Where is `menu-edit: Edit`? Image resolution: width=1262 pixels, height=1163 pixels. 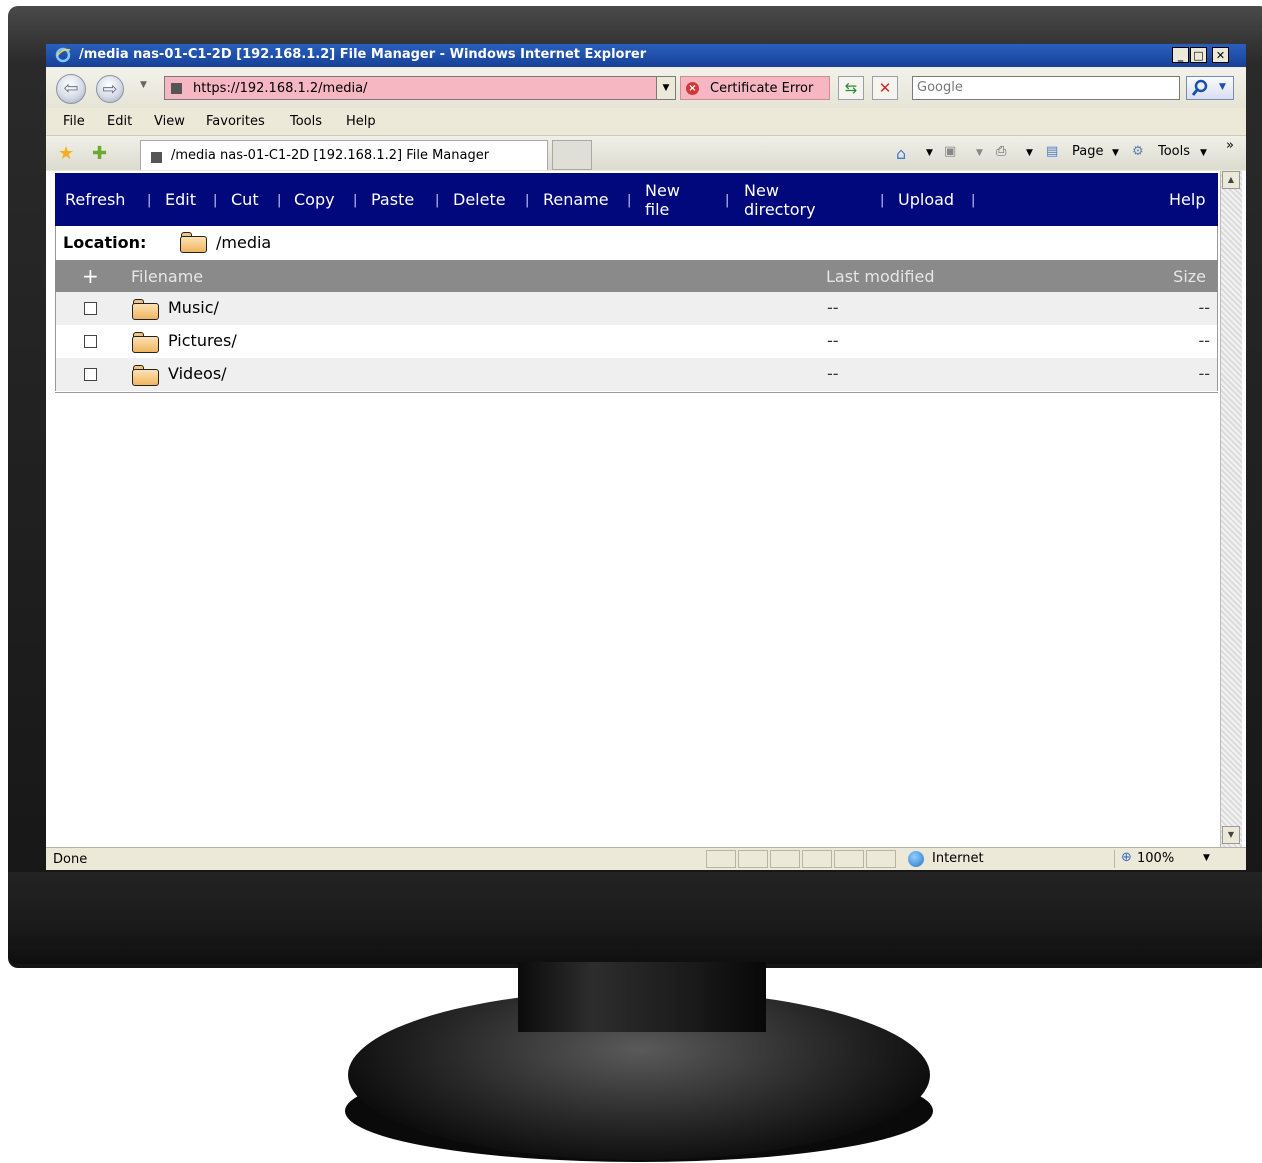
menu-edit: Edit is located at coordinates (119, 121).